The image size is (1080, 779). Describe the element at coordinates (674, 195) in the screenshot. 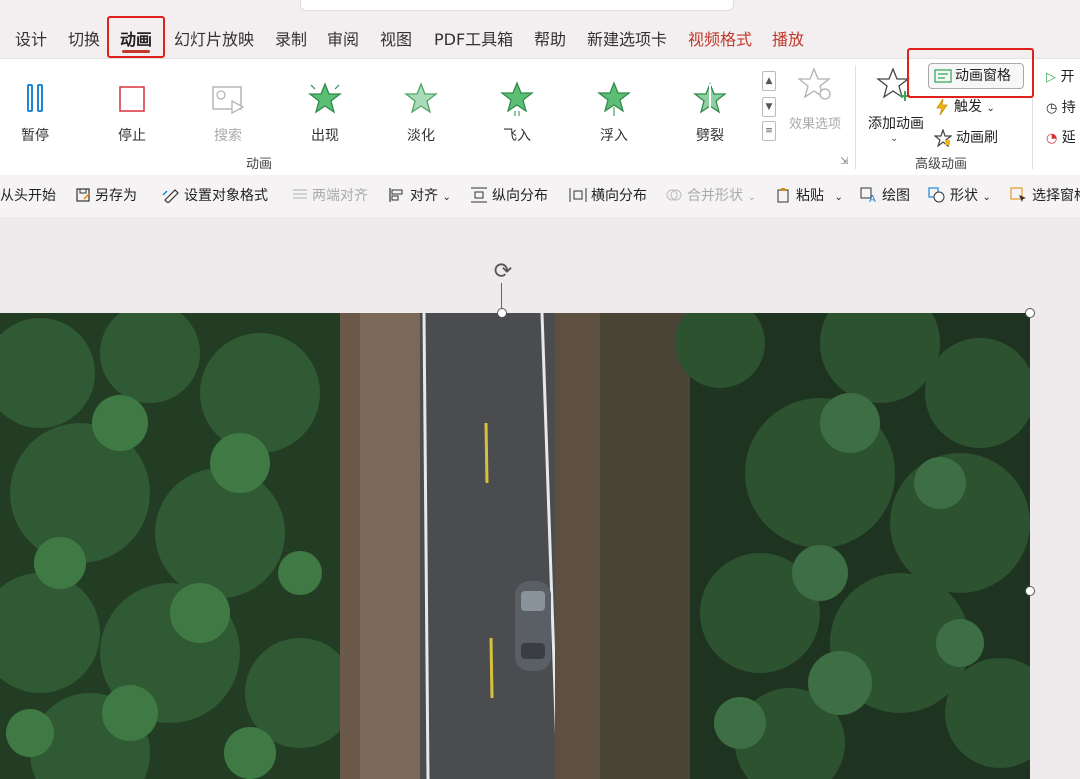

I see `merge-shapes-icon` at that location.